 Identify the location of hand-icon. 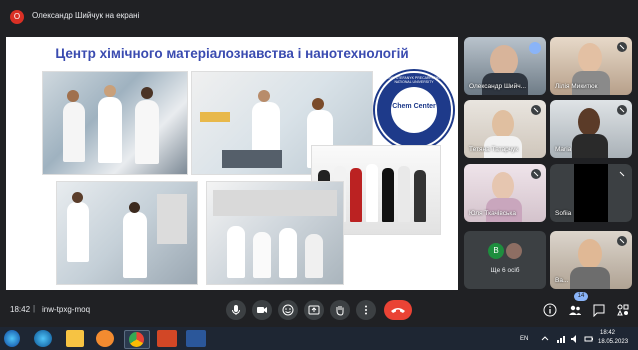
(340, 311).